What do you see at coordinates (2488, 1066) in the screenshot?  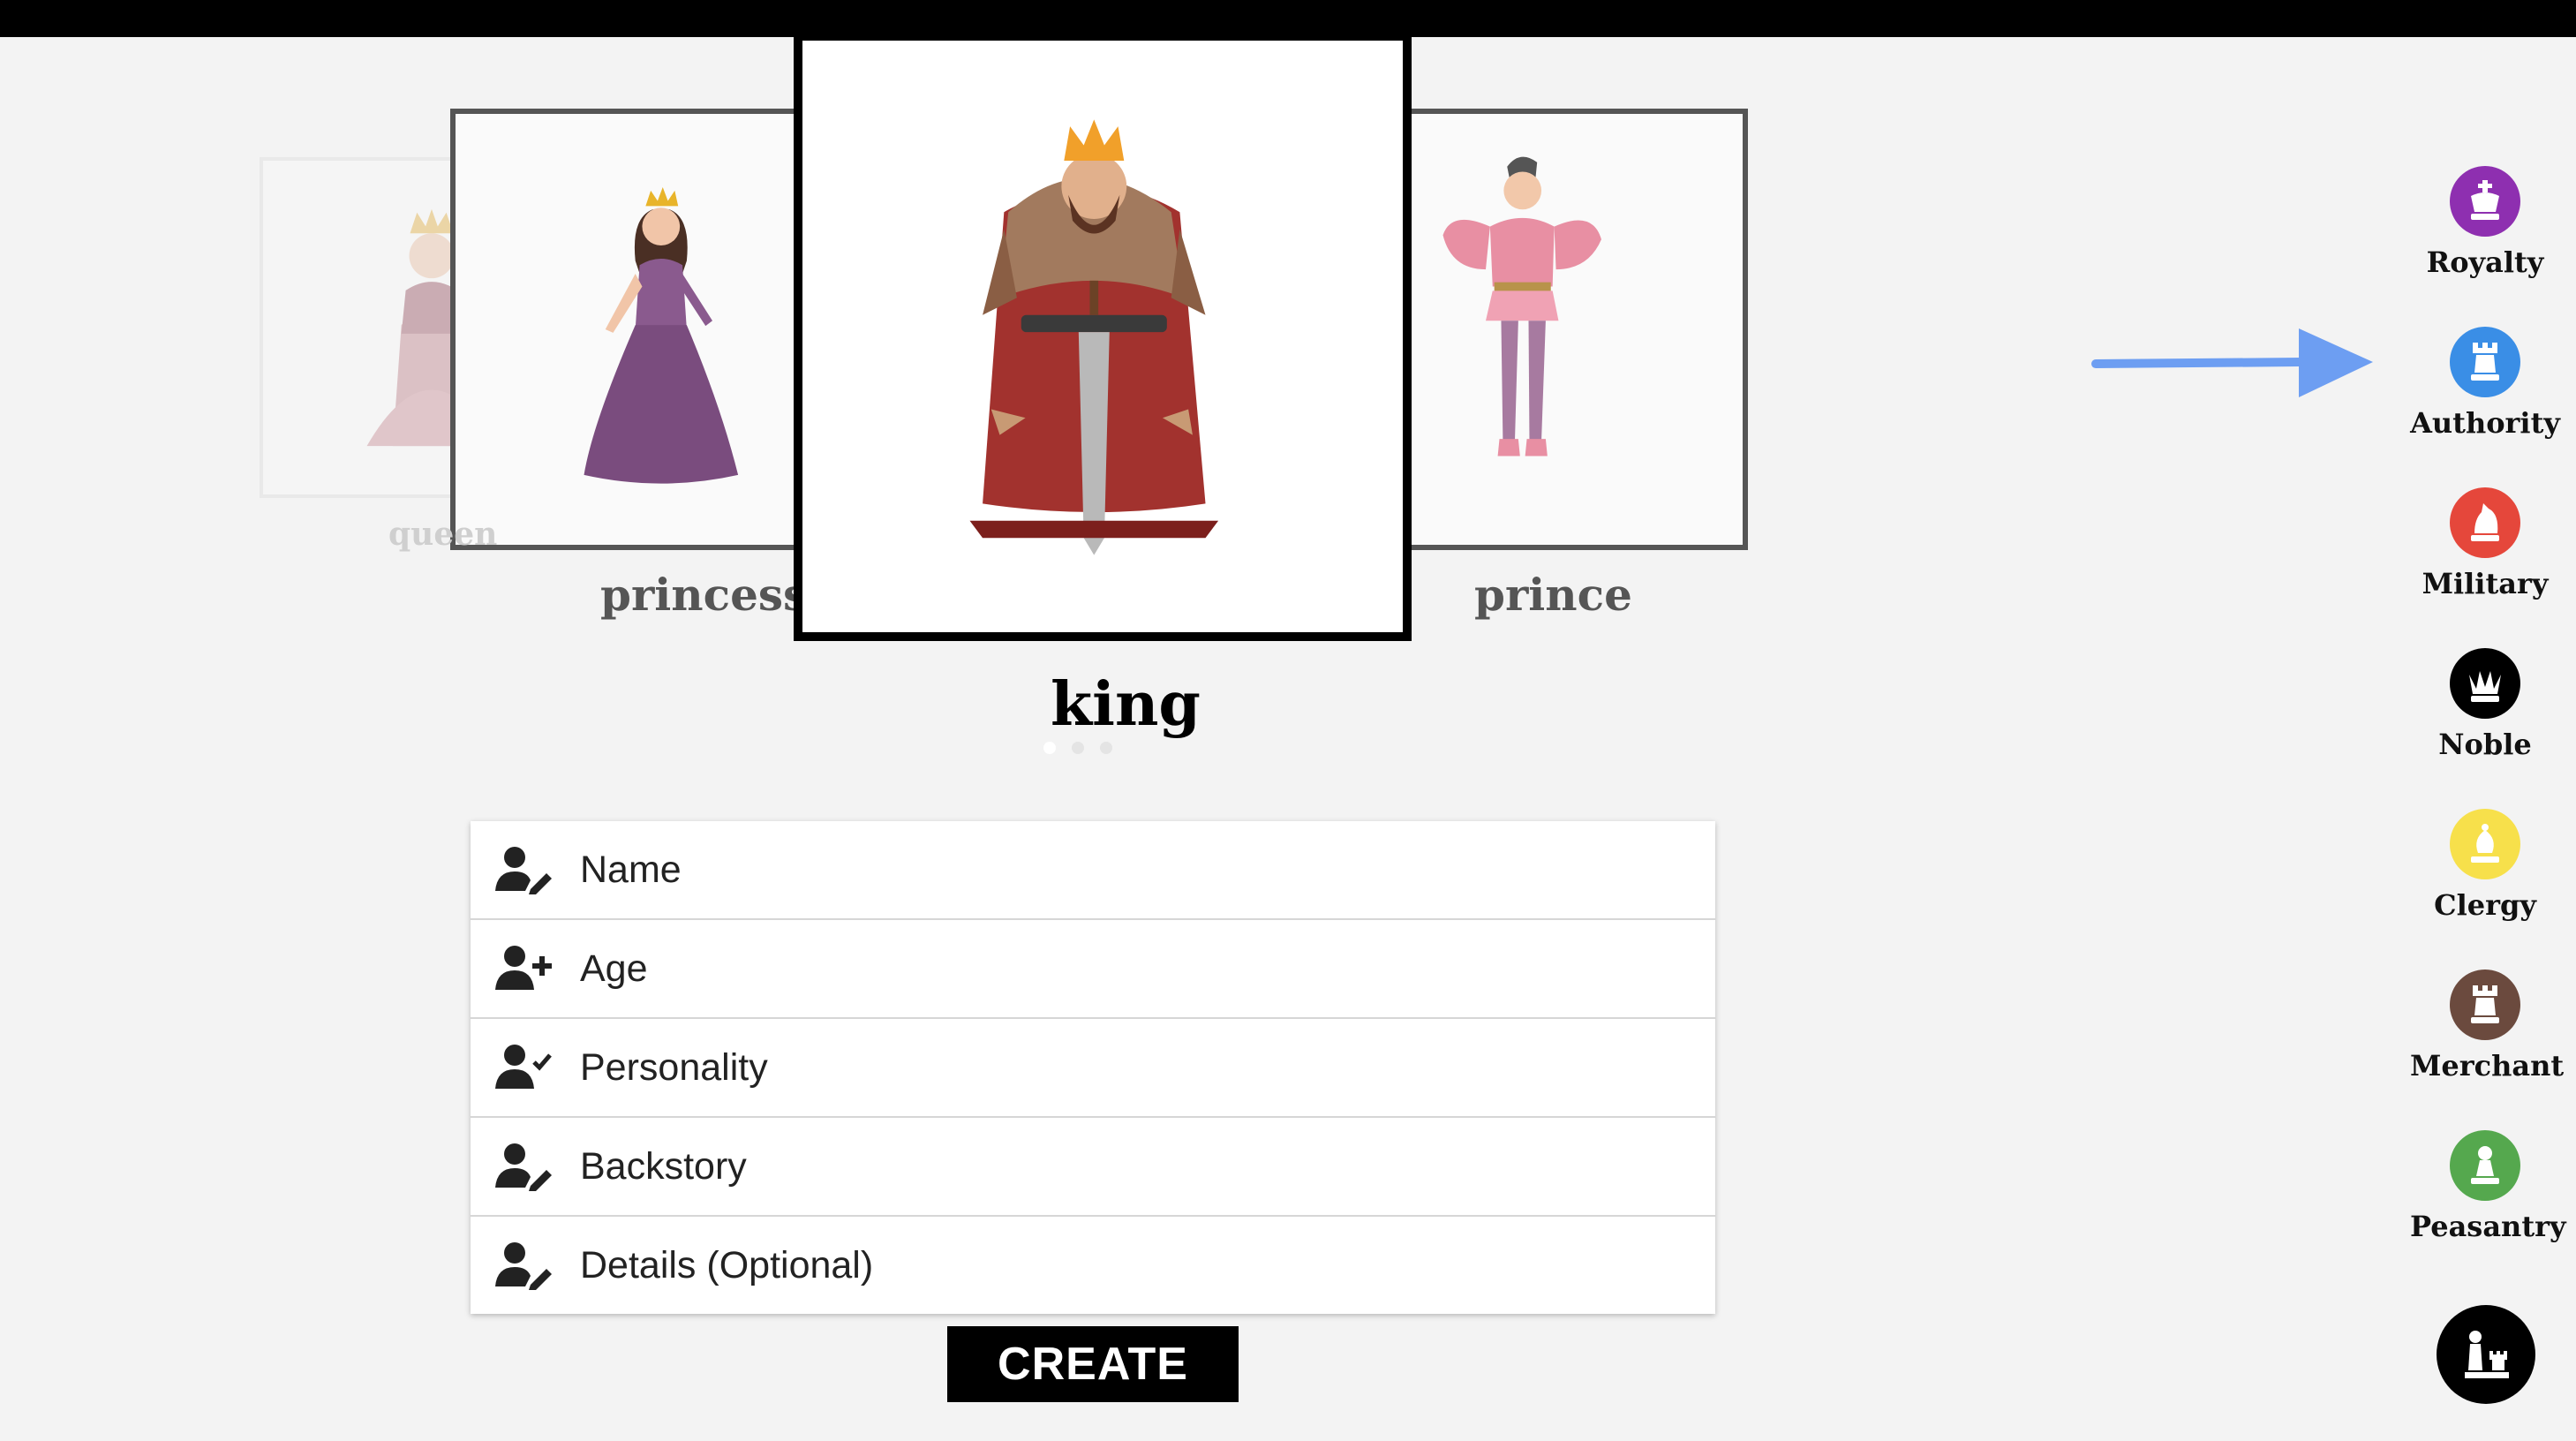 I see `class-label-merchant: Merchant` at bounding box center [2488, 1066].